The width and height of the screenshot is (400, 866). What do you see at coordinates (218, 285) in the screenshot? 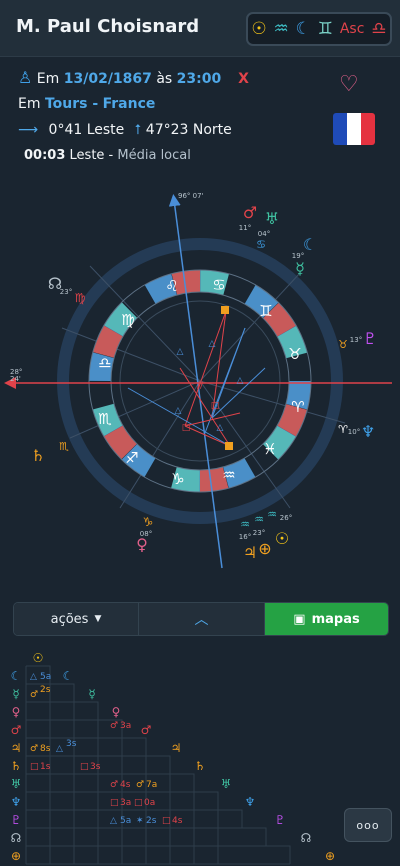
I see `cancer-glyph-icon: ♋` at bounding box center [218, 285].